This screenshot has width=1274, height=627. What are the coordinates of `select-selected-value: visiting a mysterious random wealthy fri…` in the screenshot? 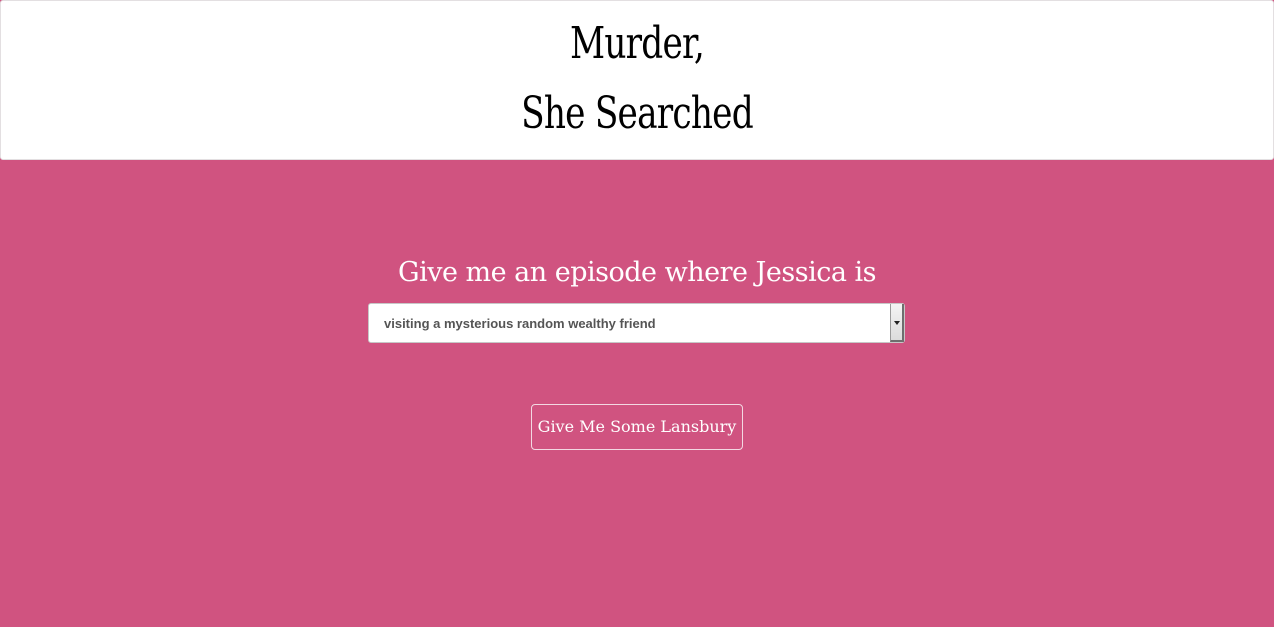 It's located at (520, 323).